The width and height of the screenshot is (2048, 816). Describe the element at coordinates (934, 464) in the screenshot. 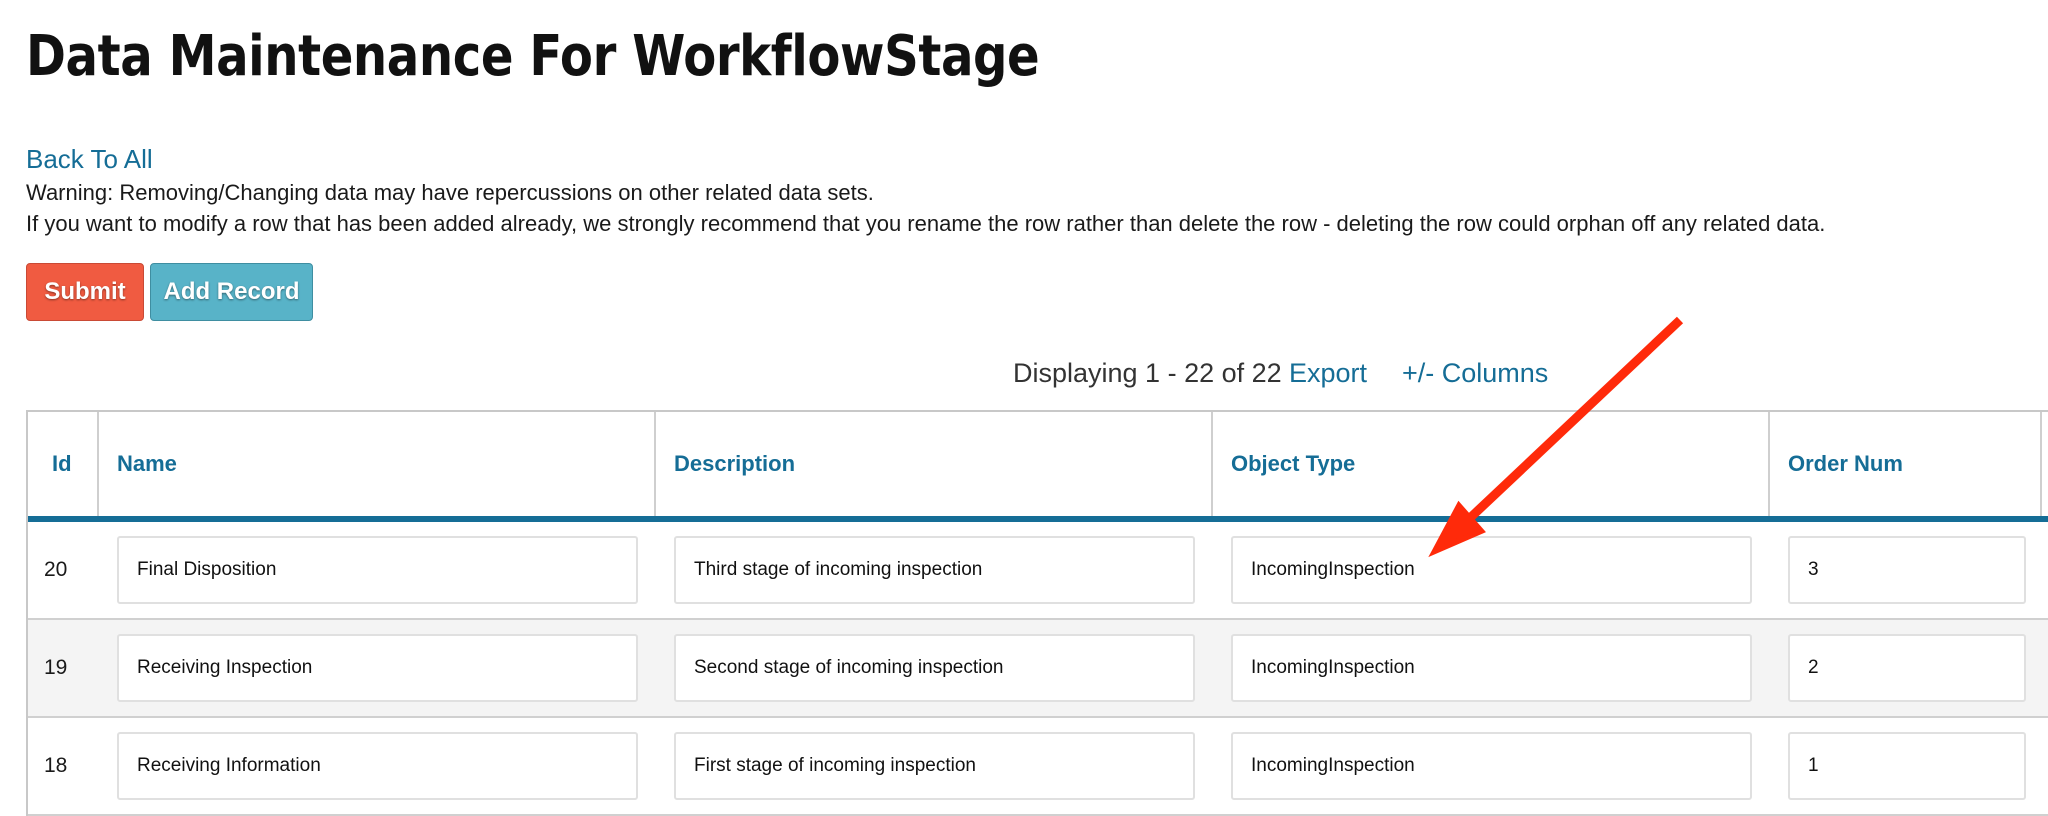

I see `column-header-description: Description` at that location.